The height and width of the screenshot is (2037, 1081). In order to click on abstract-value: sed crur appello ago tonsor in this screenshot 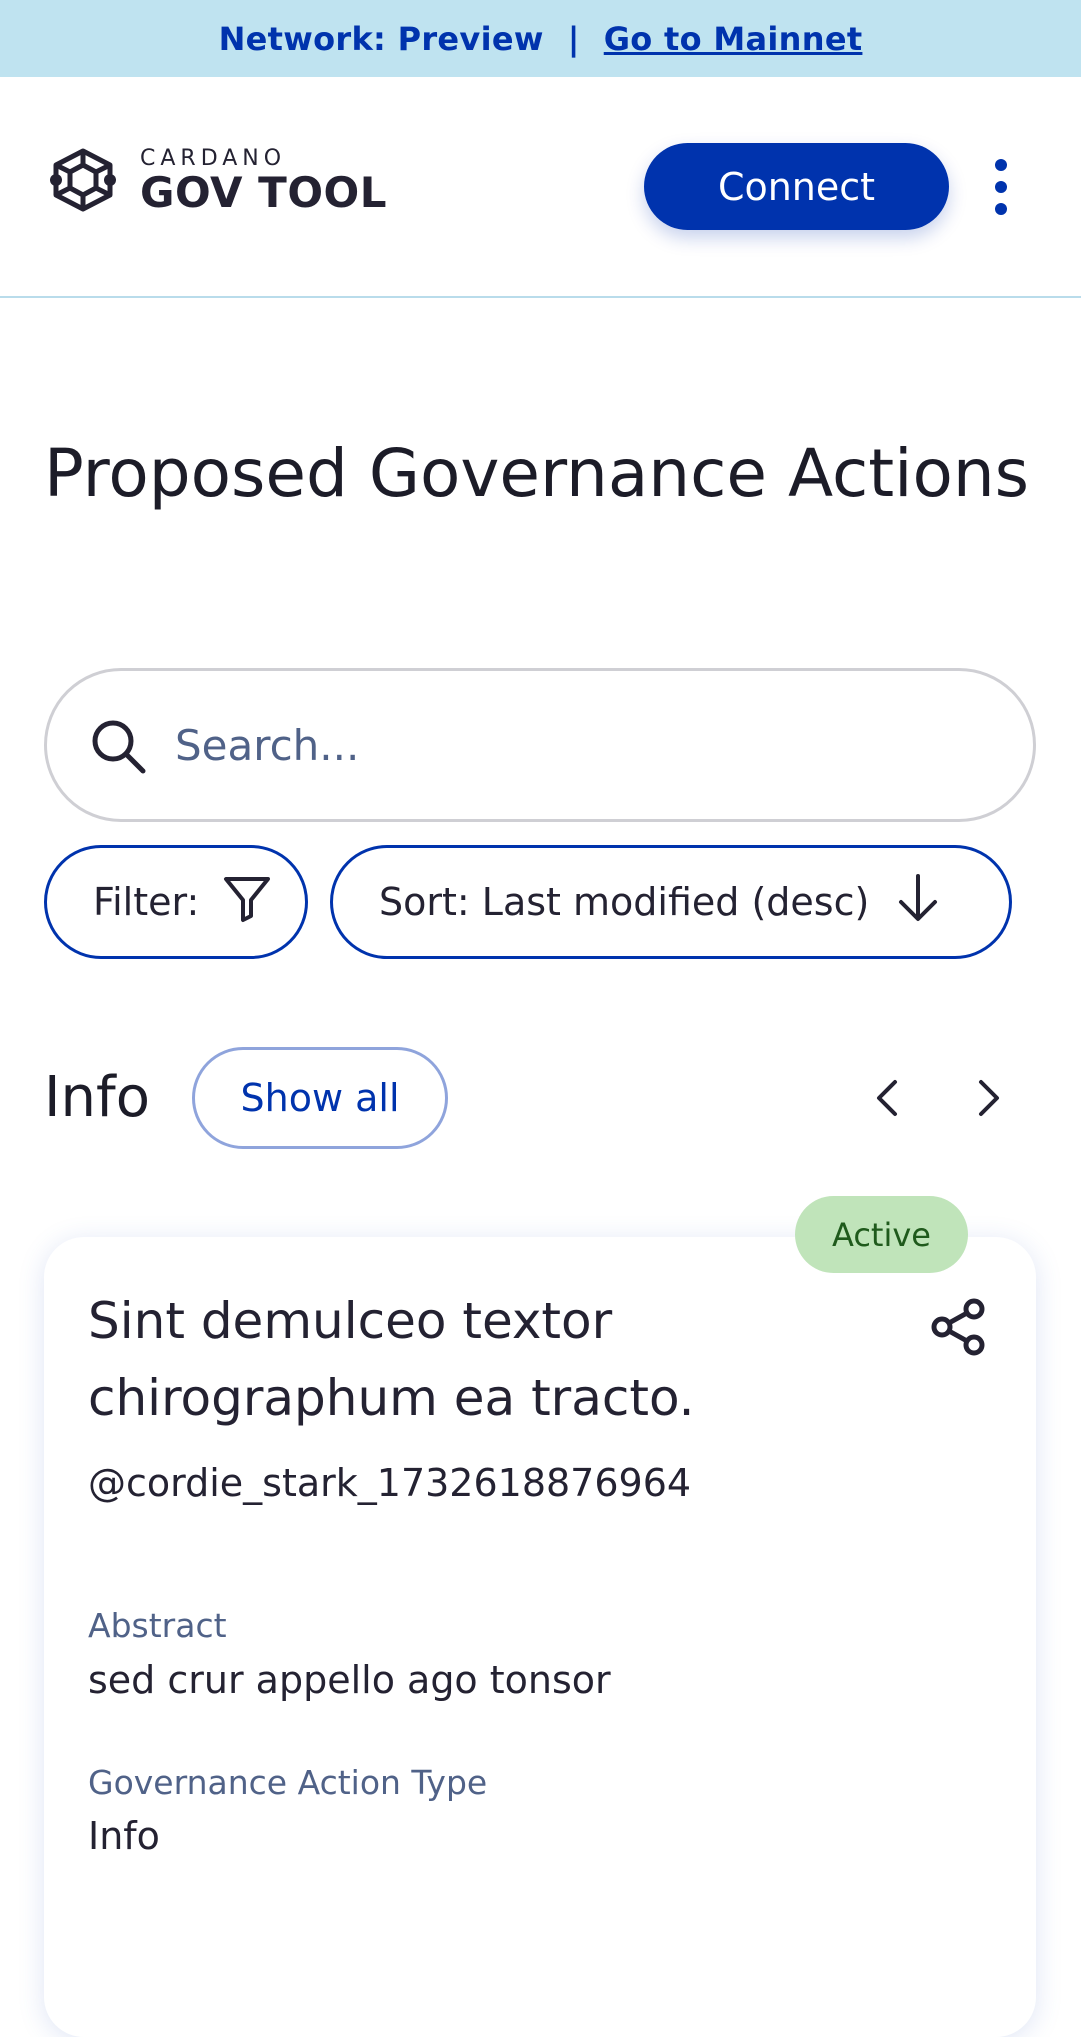, I will do `click(349, 1680)`.